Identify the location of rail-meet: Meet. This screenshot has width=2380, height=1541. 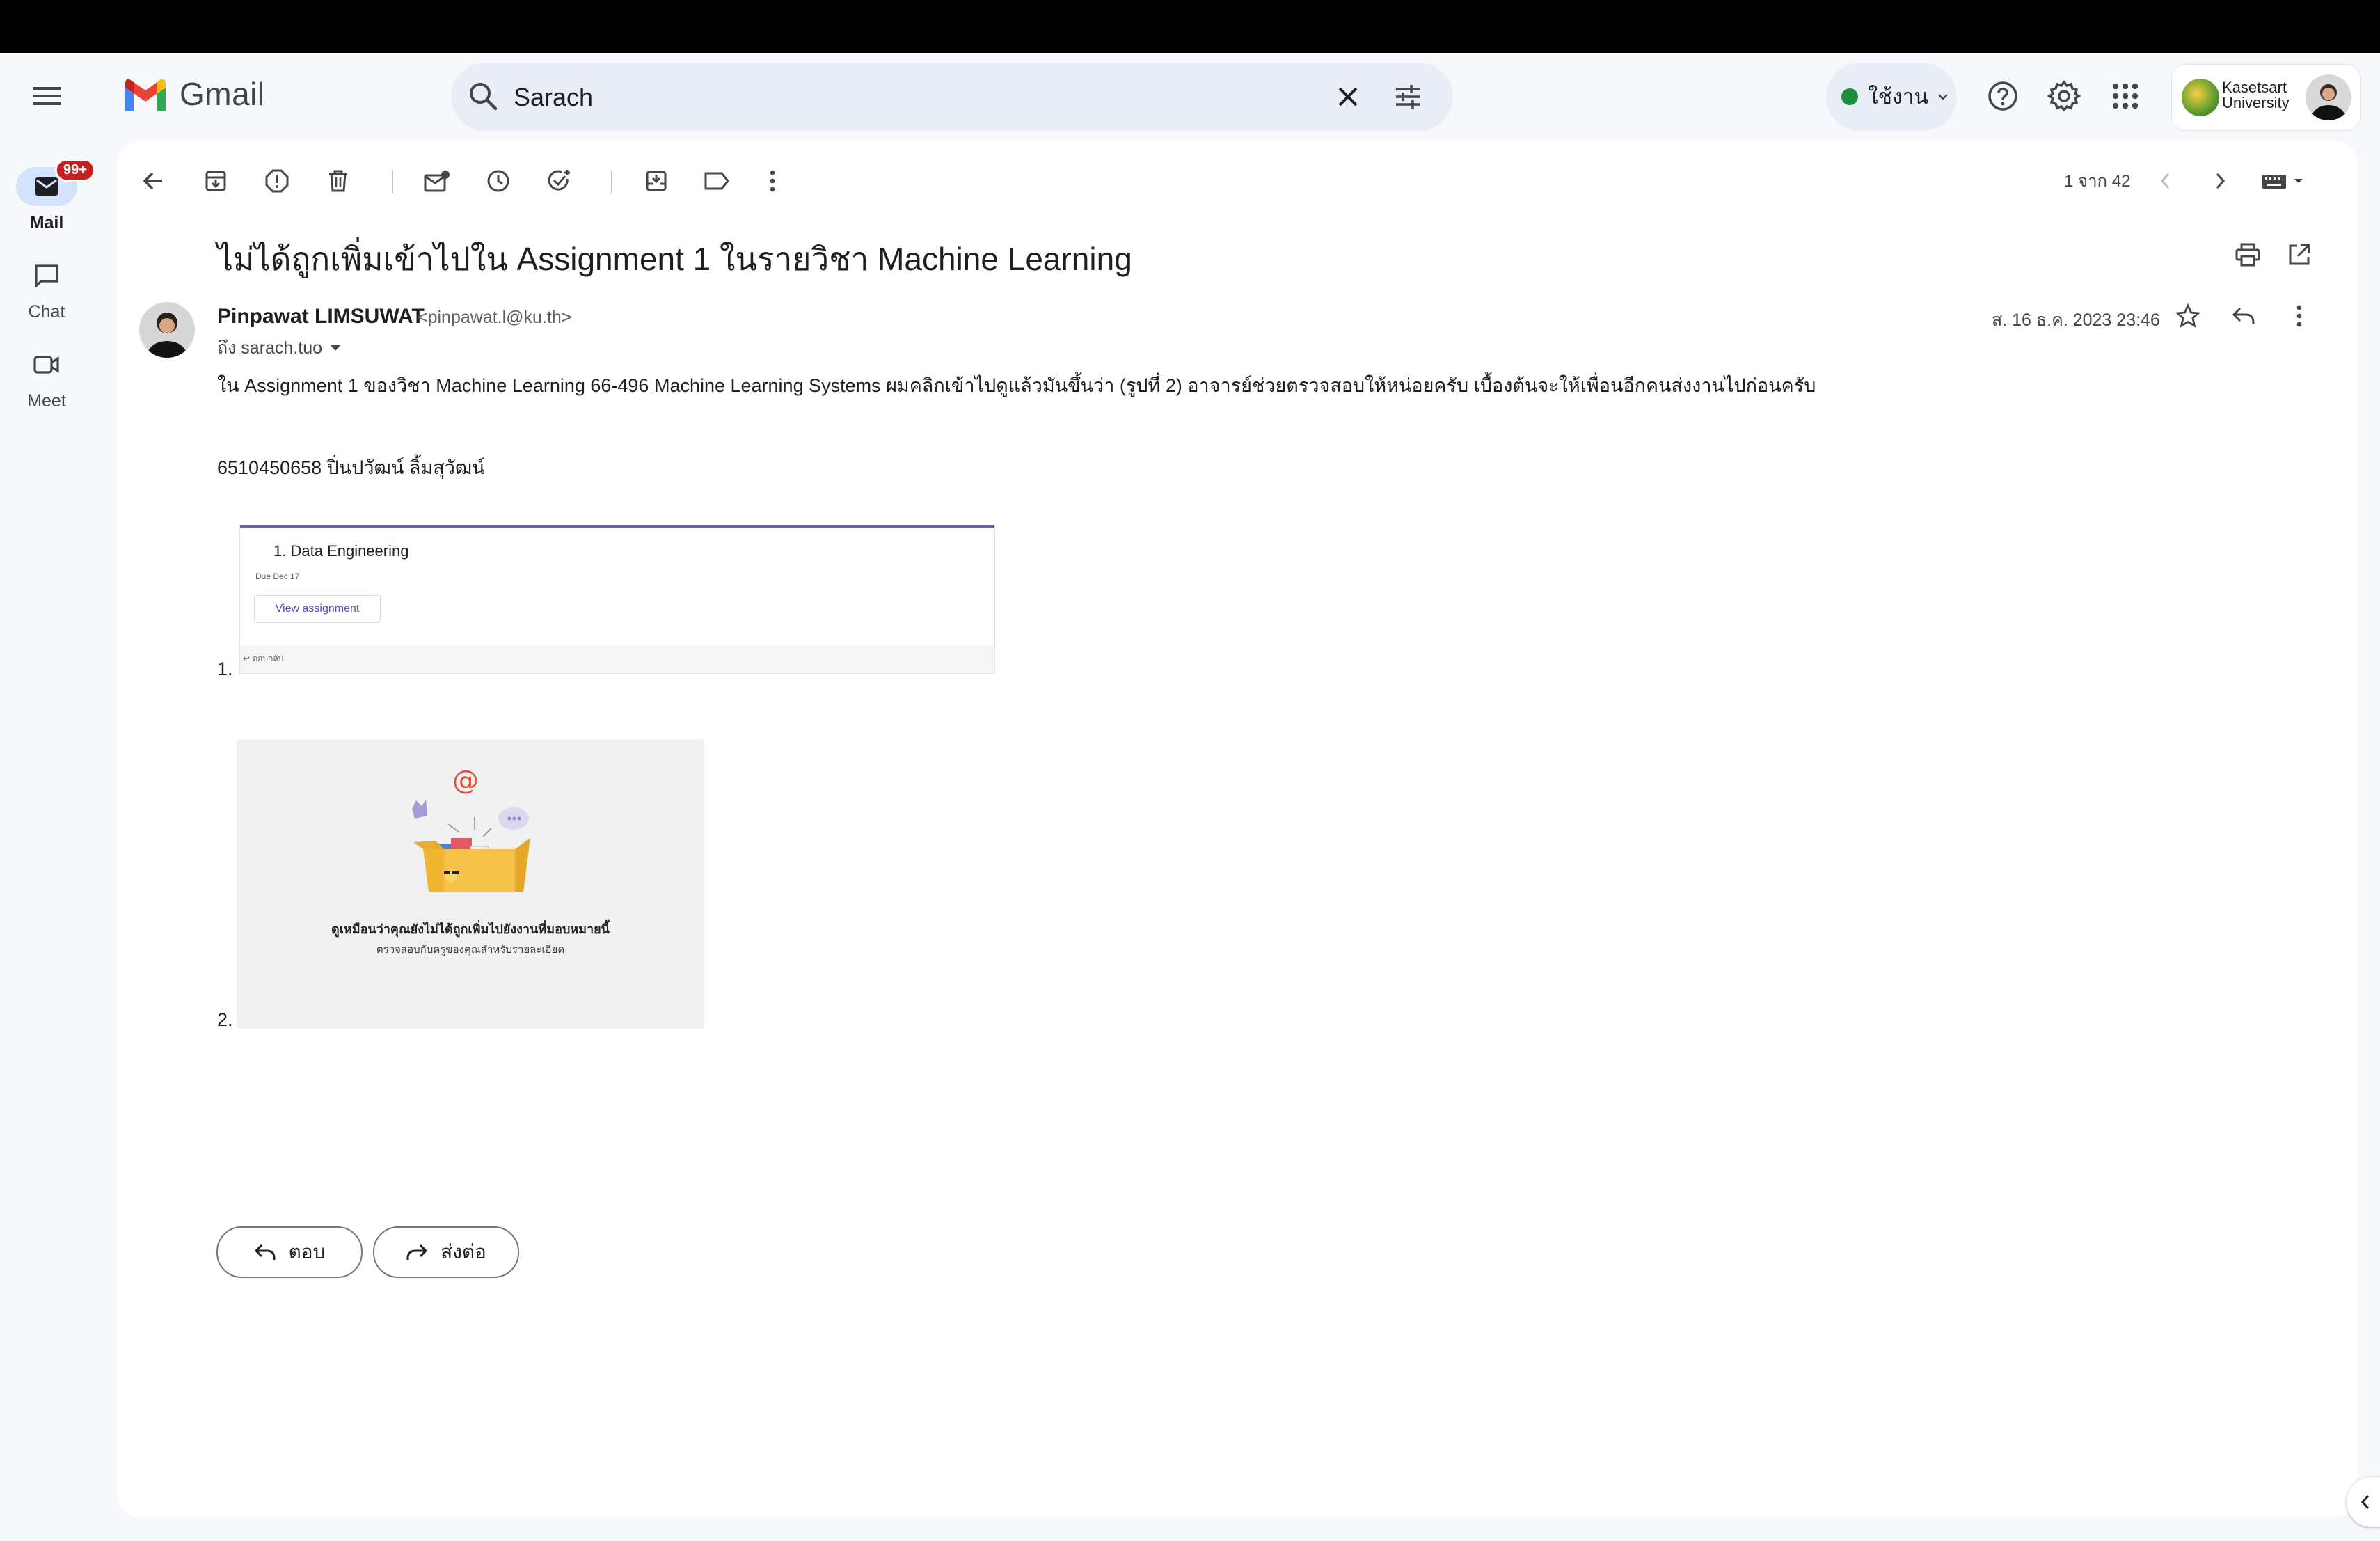
(47, 378).